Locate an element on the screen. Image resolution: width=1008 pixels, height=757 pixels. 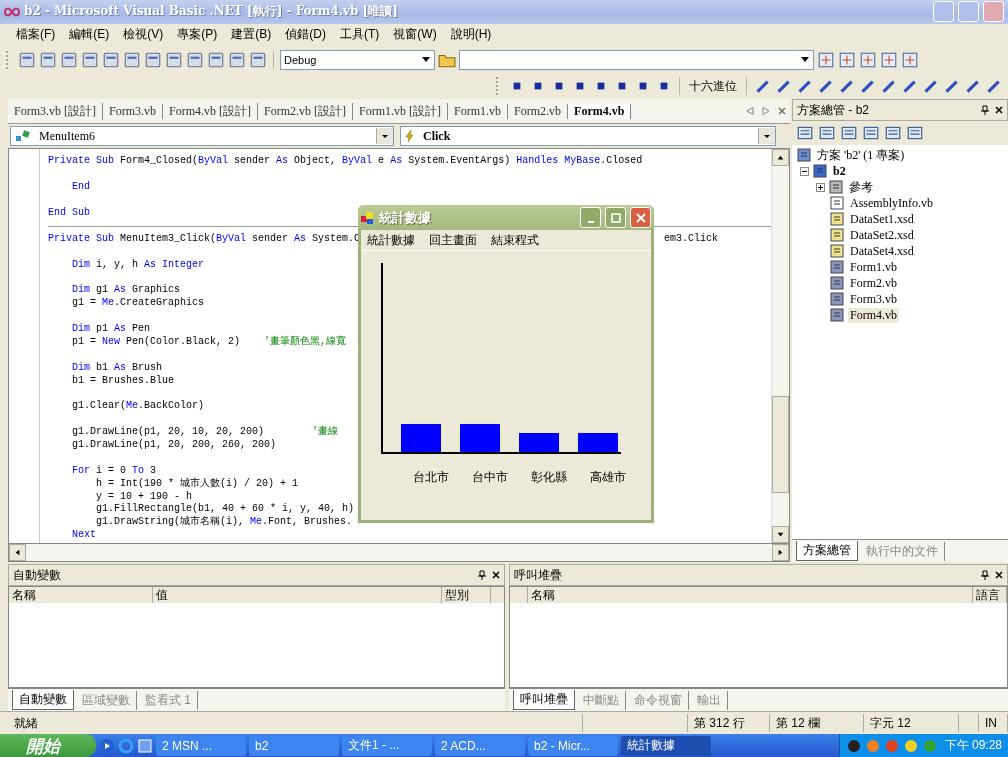
menu-item: 偵錯(D) is located at coordinates (305, 35).